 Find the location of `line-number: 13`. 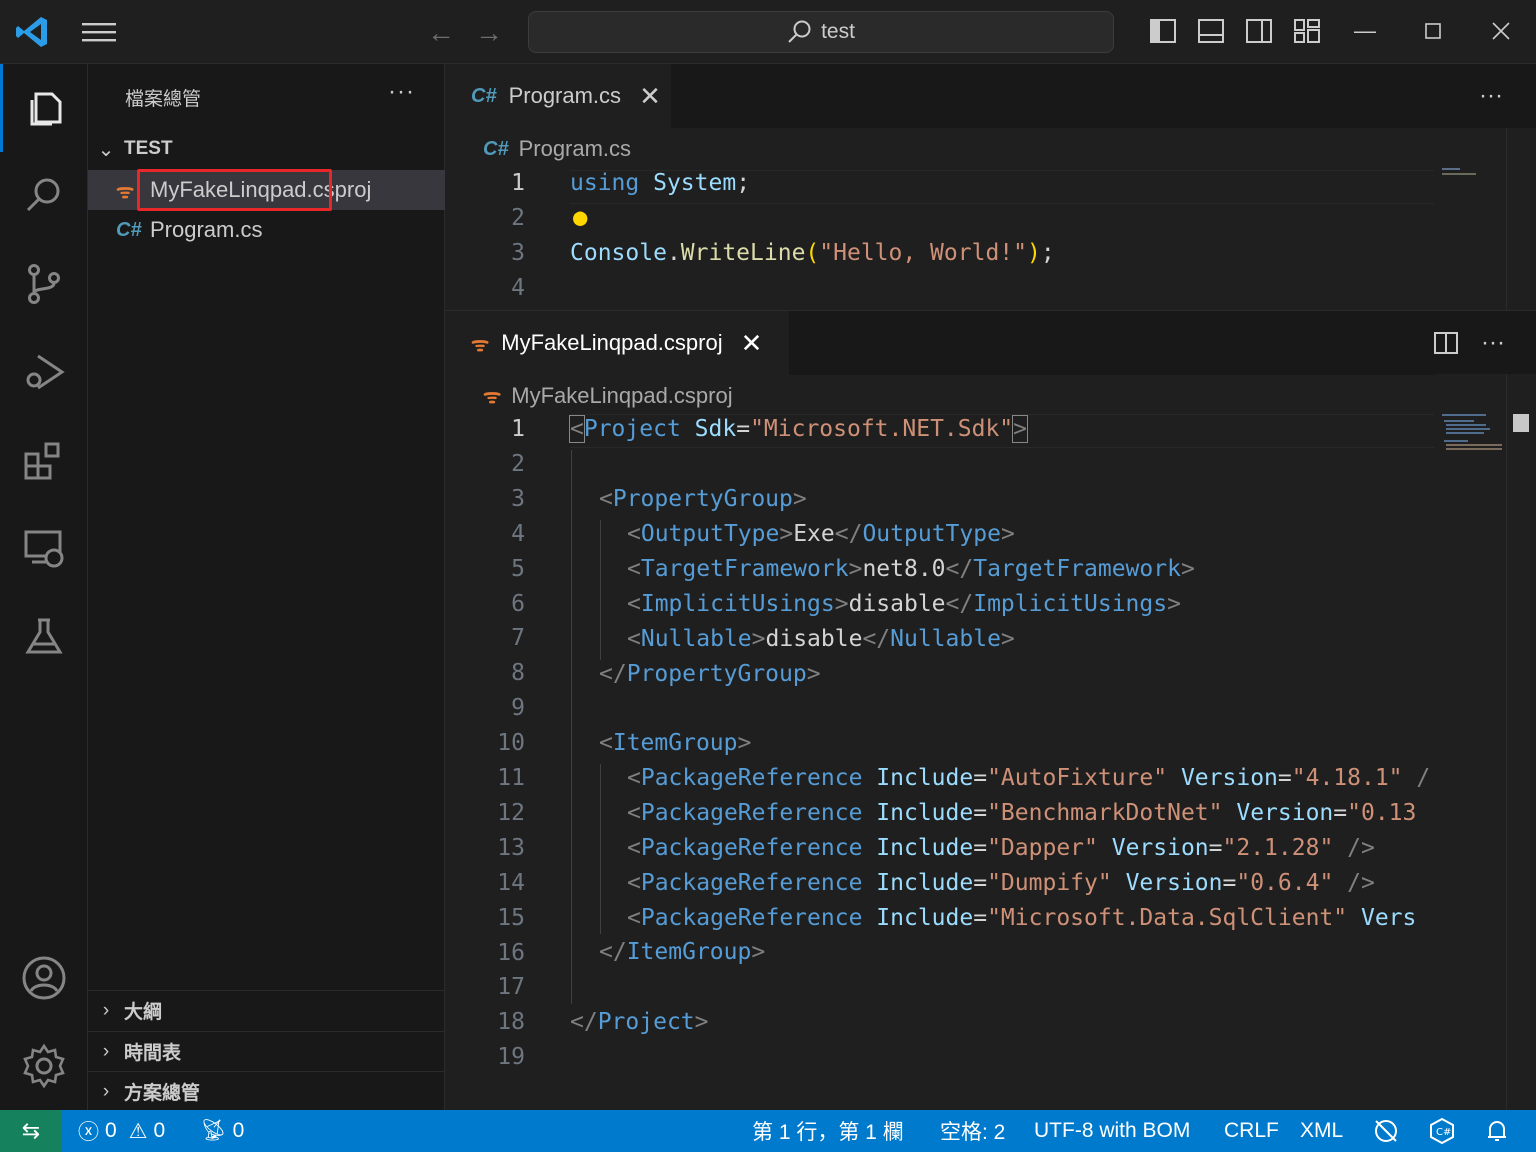

line-number: 13 is located at coordinates (511, 847).